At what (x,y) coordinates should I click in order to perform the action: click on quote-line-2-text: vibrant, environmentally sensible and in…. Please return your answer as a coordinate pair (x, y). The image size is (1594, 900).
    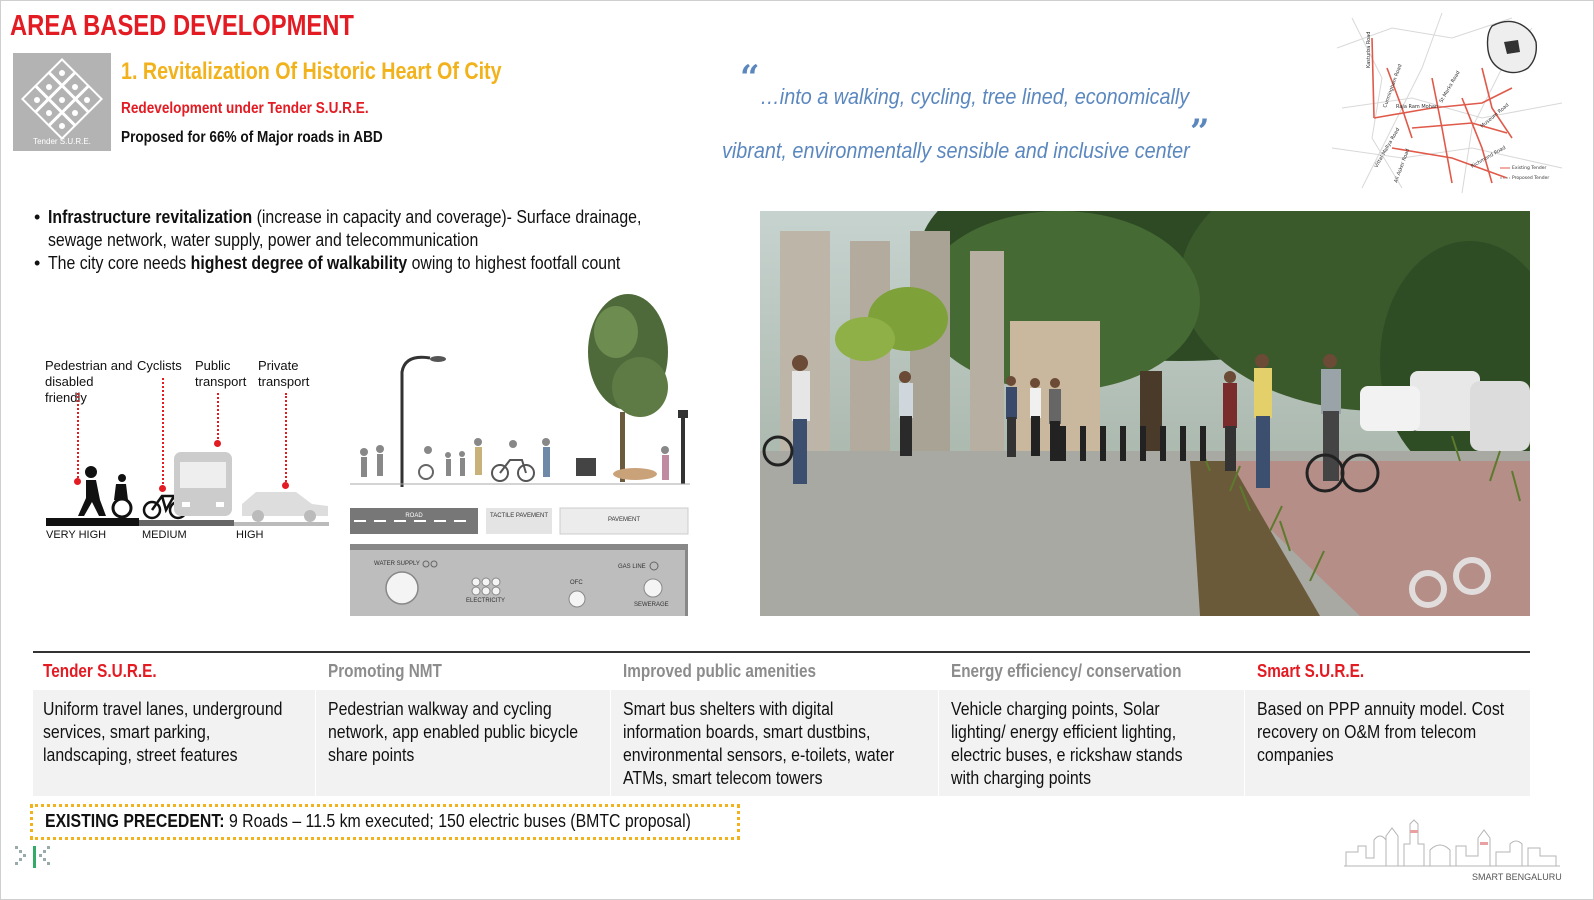
    Looking at the image, I should click on (956, 150).